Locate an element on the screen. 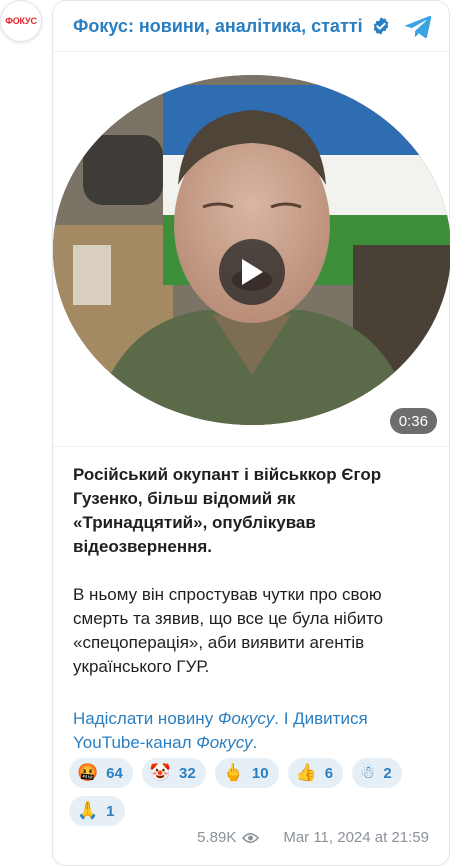 This screenshot has width=450, height=866. play-button is located at coordinates (252, 272).